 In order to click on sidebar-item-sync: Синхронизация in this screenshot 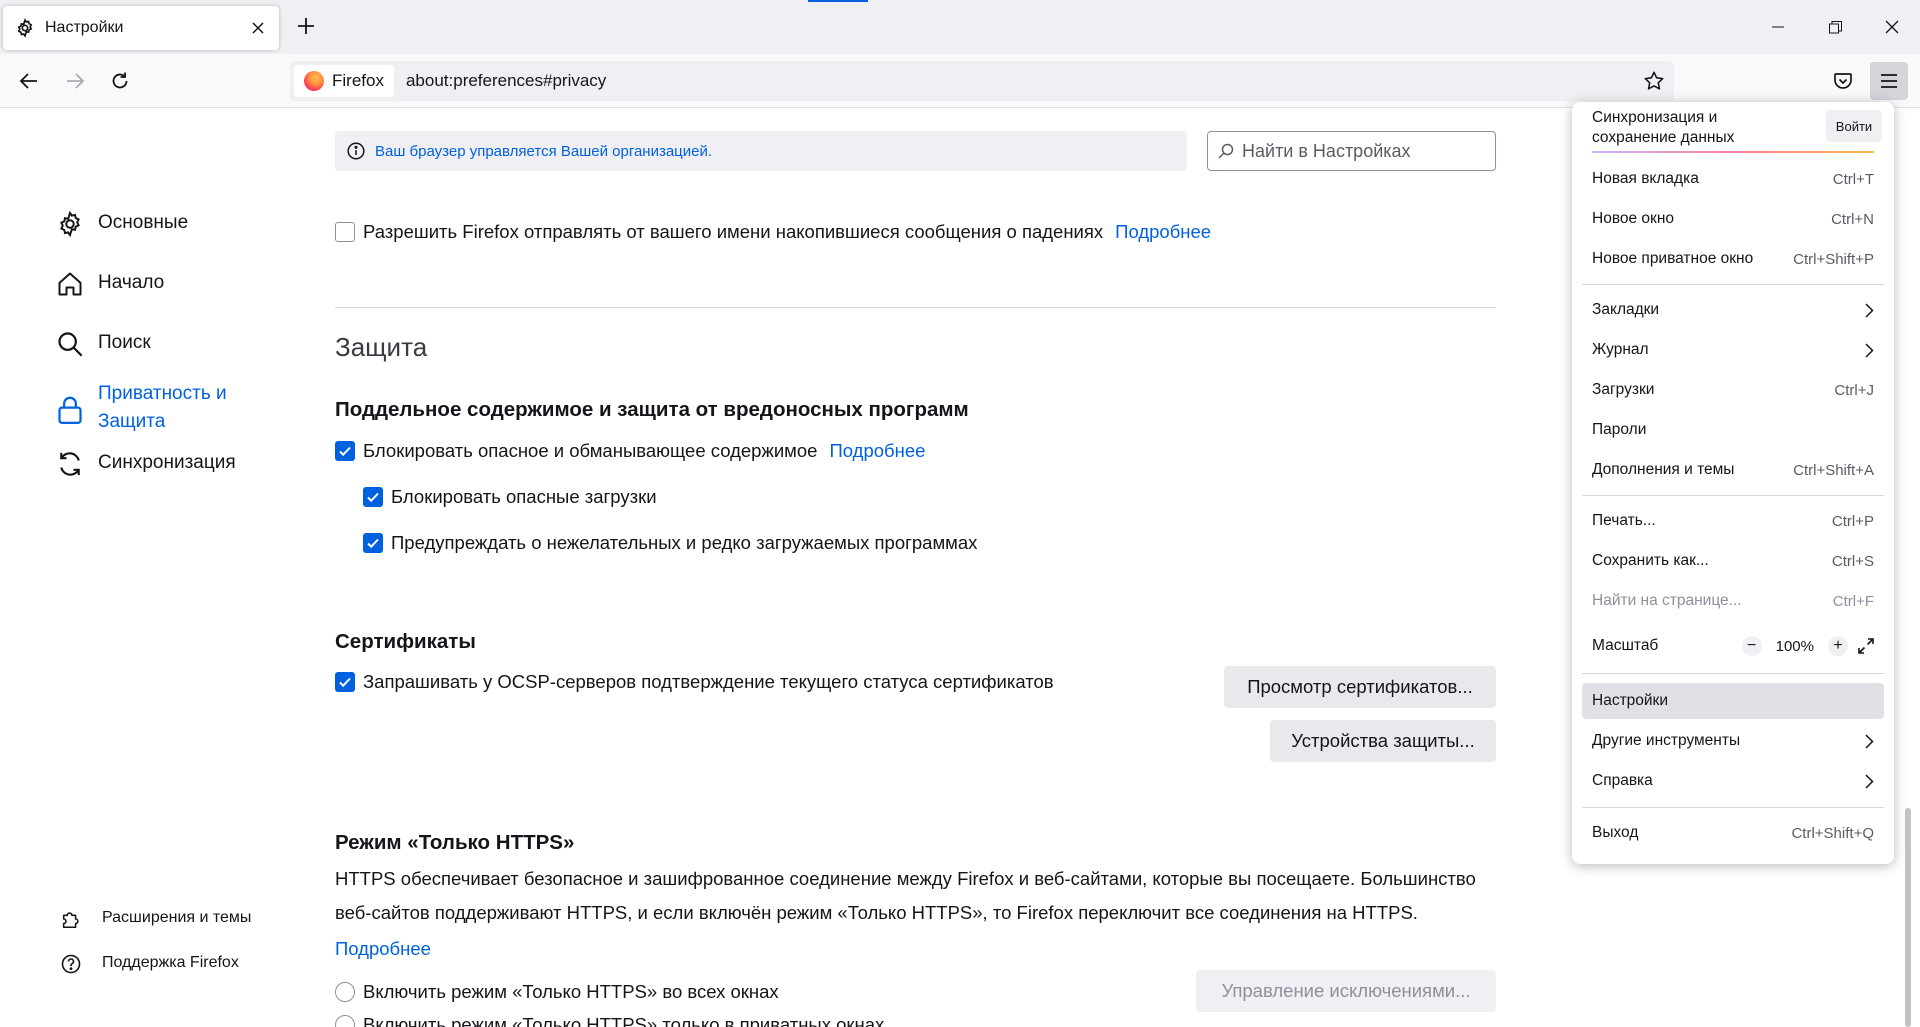, I will do `click(145, 464)`.